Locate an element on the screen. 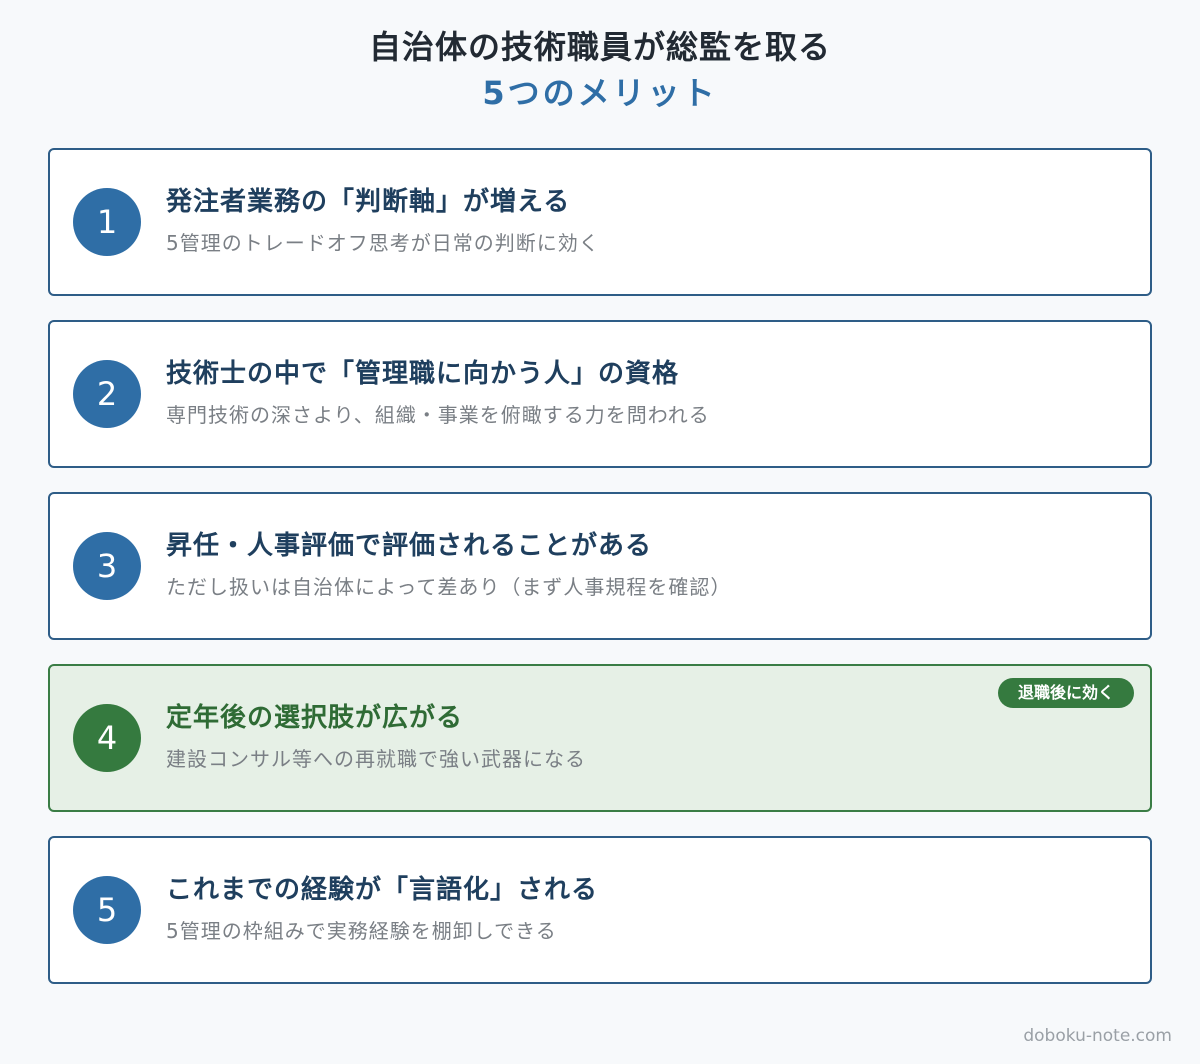 The image size is (1200, 1064). site-credit: doboku-note.com is located at coordinates (1097, 1036).